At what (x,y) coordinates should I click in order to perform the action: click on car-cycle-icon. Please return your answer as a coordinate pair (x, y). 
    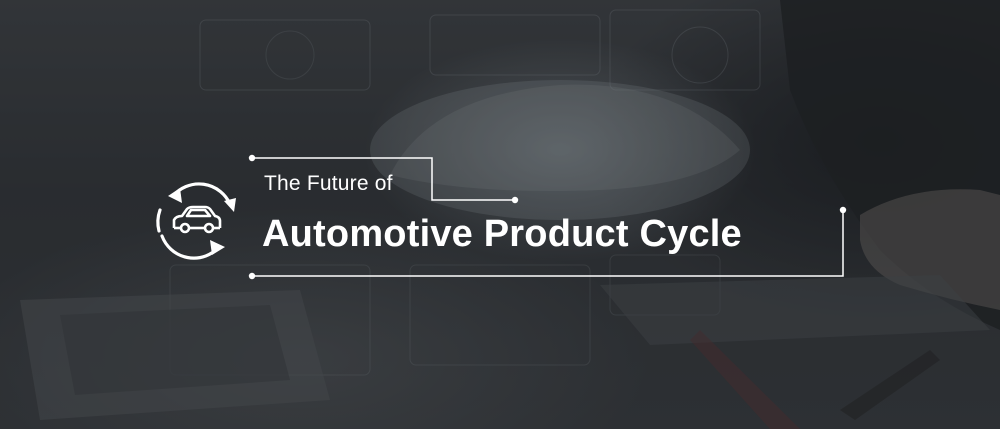
    Looking at the image, I should click on (196, 221).